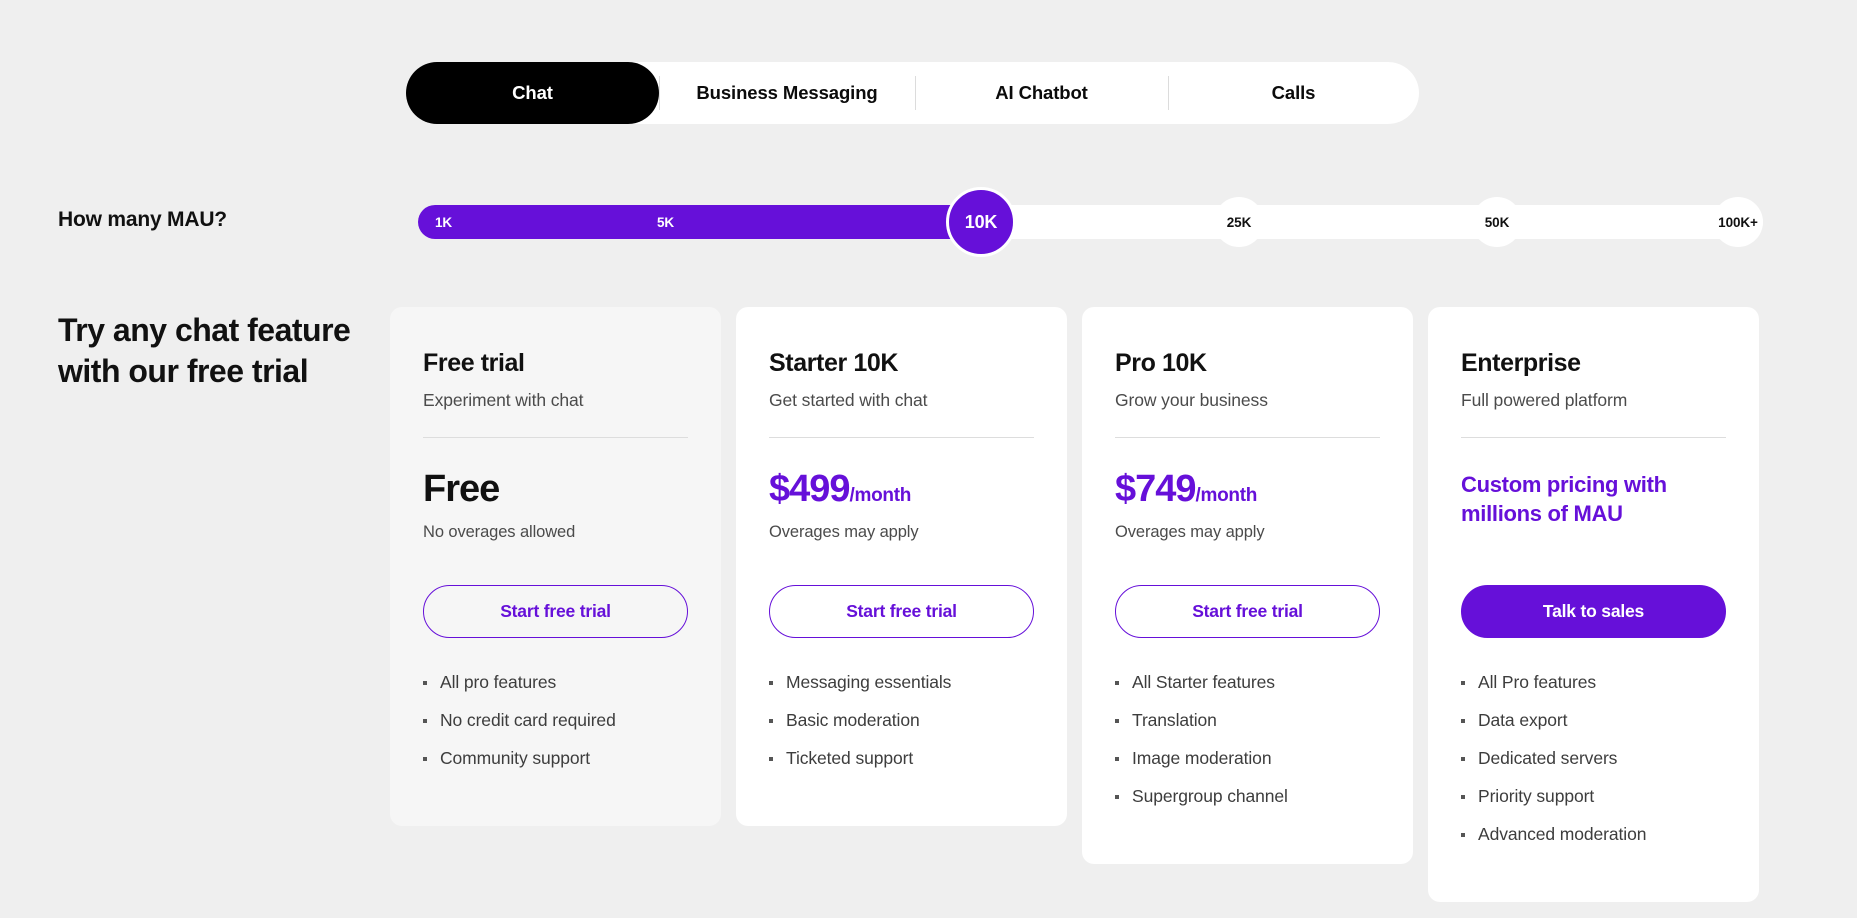 The width and height of the screenshot is (1857, 918). I want to click on feature-label: All pro features, so click(498, 681).